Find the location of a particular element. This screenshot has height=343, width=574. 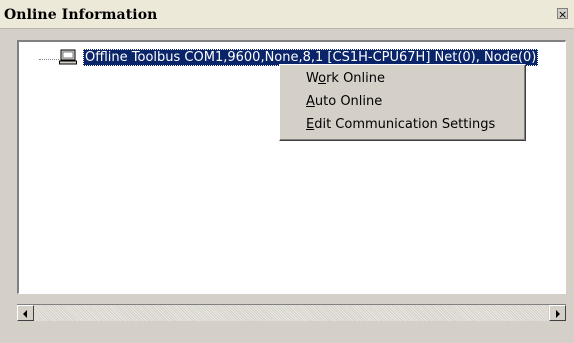

arrow-left-icon is located at coordinates (25, 314).